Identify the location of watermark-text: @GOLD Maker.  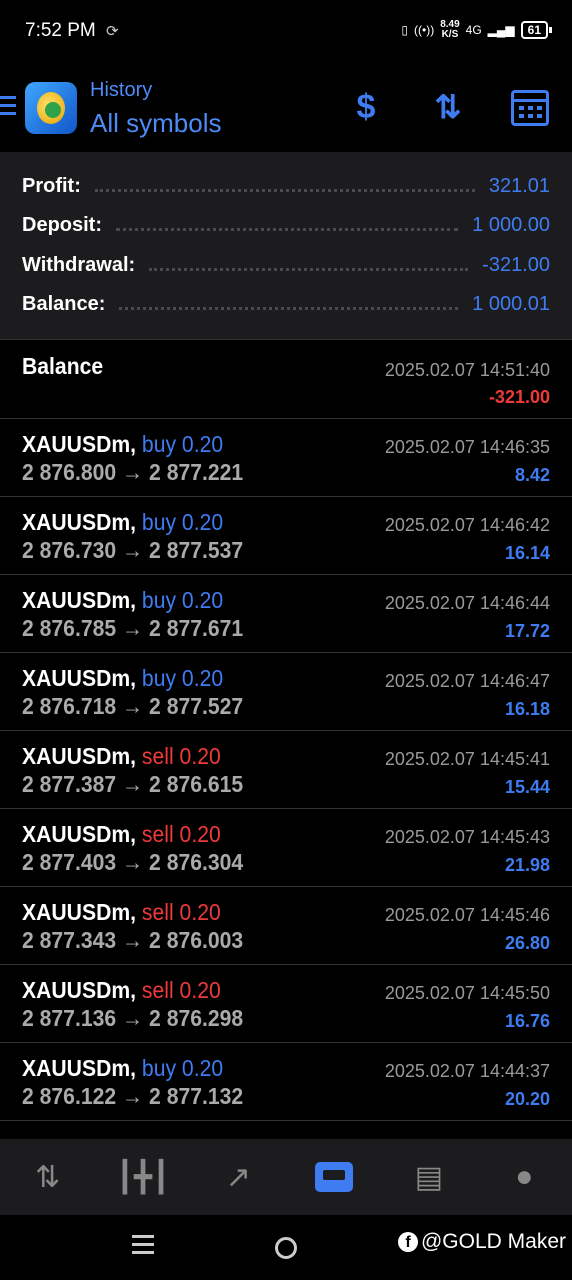
(493, 1241).